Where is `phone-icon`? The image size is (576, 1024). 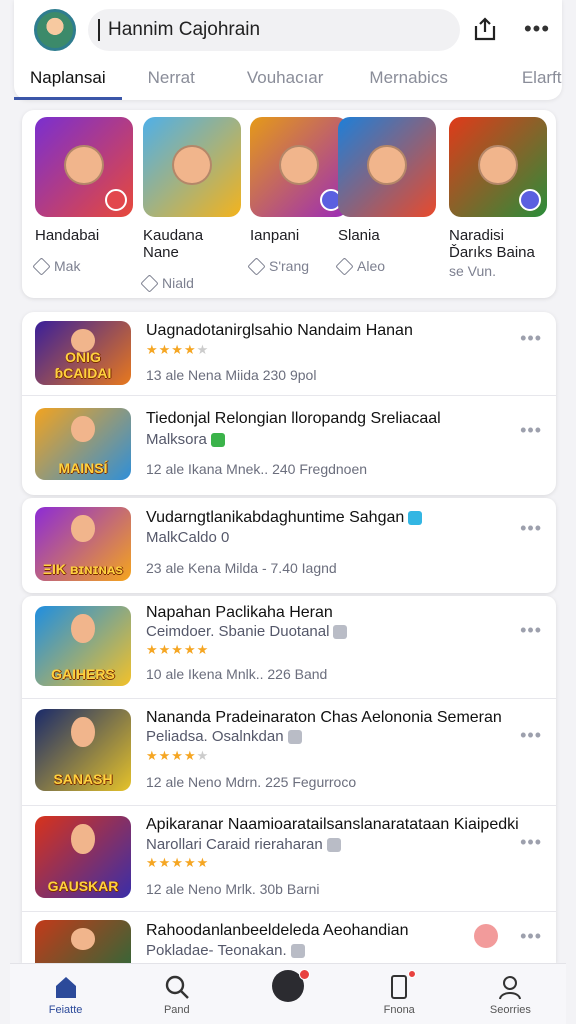 phone-icon is located at coordinates (399, 987).